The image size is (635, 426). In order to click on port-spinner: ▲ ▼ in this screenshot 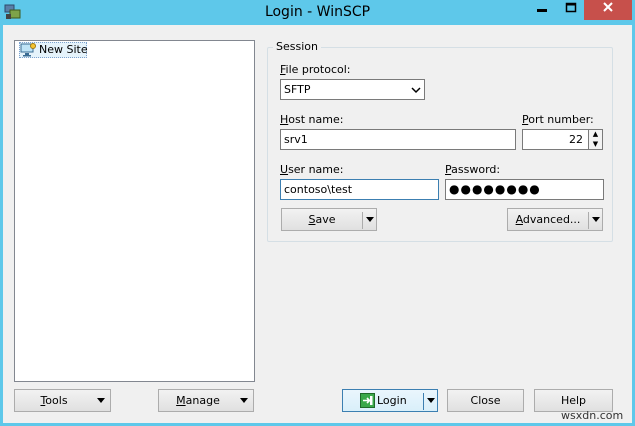, I will do `click(595, 139)`.